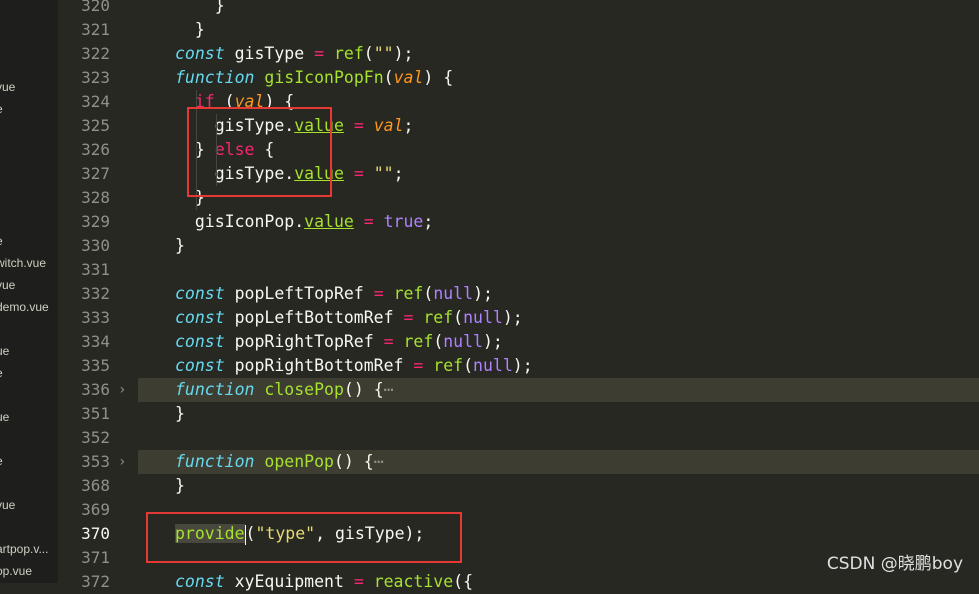 This screenshot has width=979, height=594. What do you see at coordinates (354, 366) in the screenshot?
I see `code-text: const popRightBottomRef = ref(null);` at bounding box center [354, 366].